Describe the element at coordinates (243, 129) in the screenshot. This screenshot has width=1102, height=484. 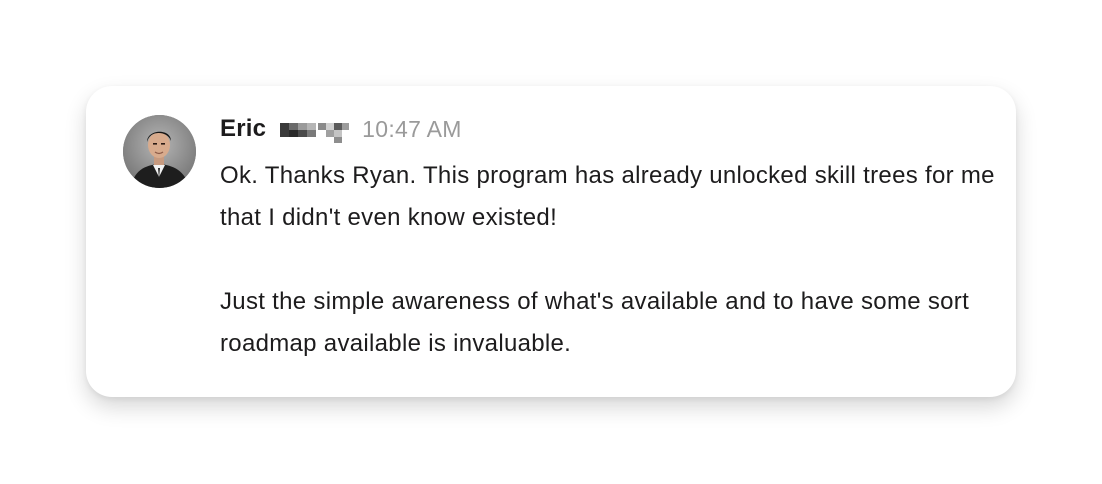
I see `sender-name: Eric` at that location.